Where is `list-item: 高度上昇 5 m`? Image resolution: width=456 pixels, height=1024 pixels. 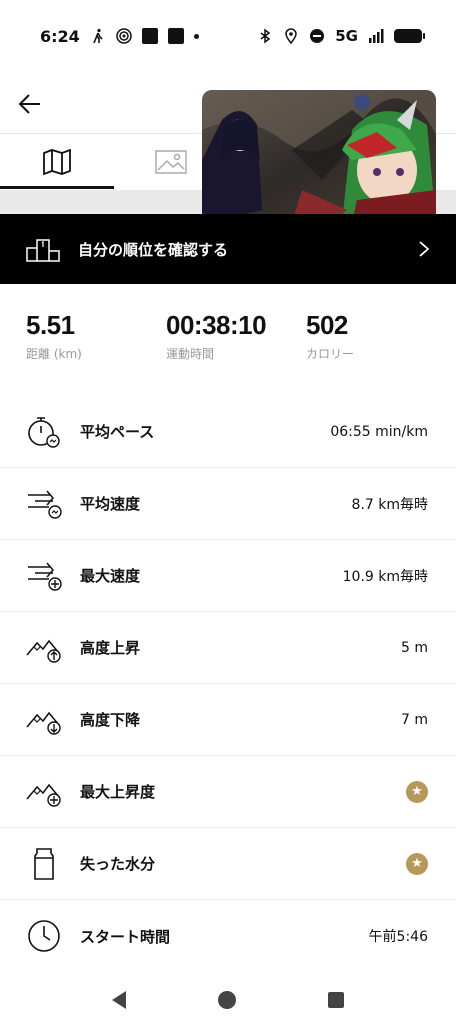
list-item: 高度上昇 5 m is located at coordinates (228, 648).